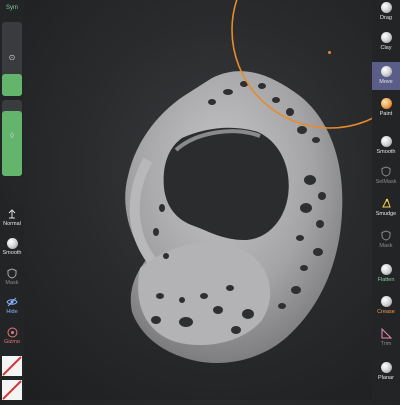 The height and width of the screenshot is (405, 400). I want to click on tool-clay-label: Clay, so click(386, 48).